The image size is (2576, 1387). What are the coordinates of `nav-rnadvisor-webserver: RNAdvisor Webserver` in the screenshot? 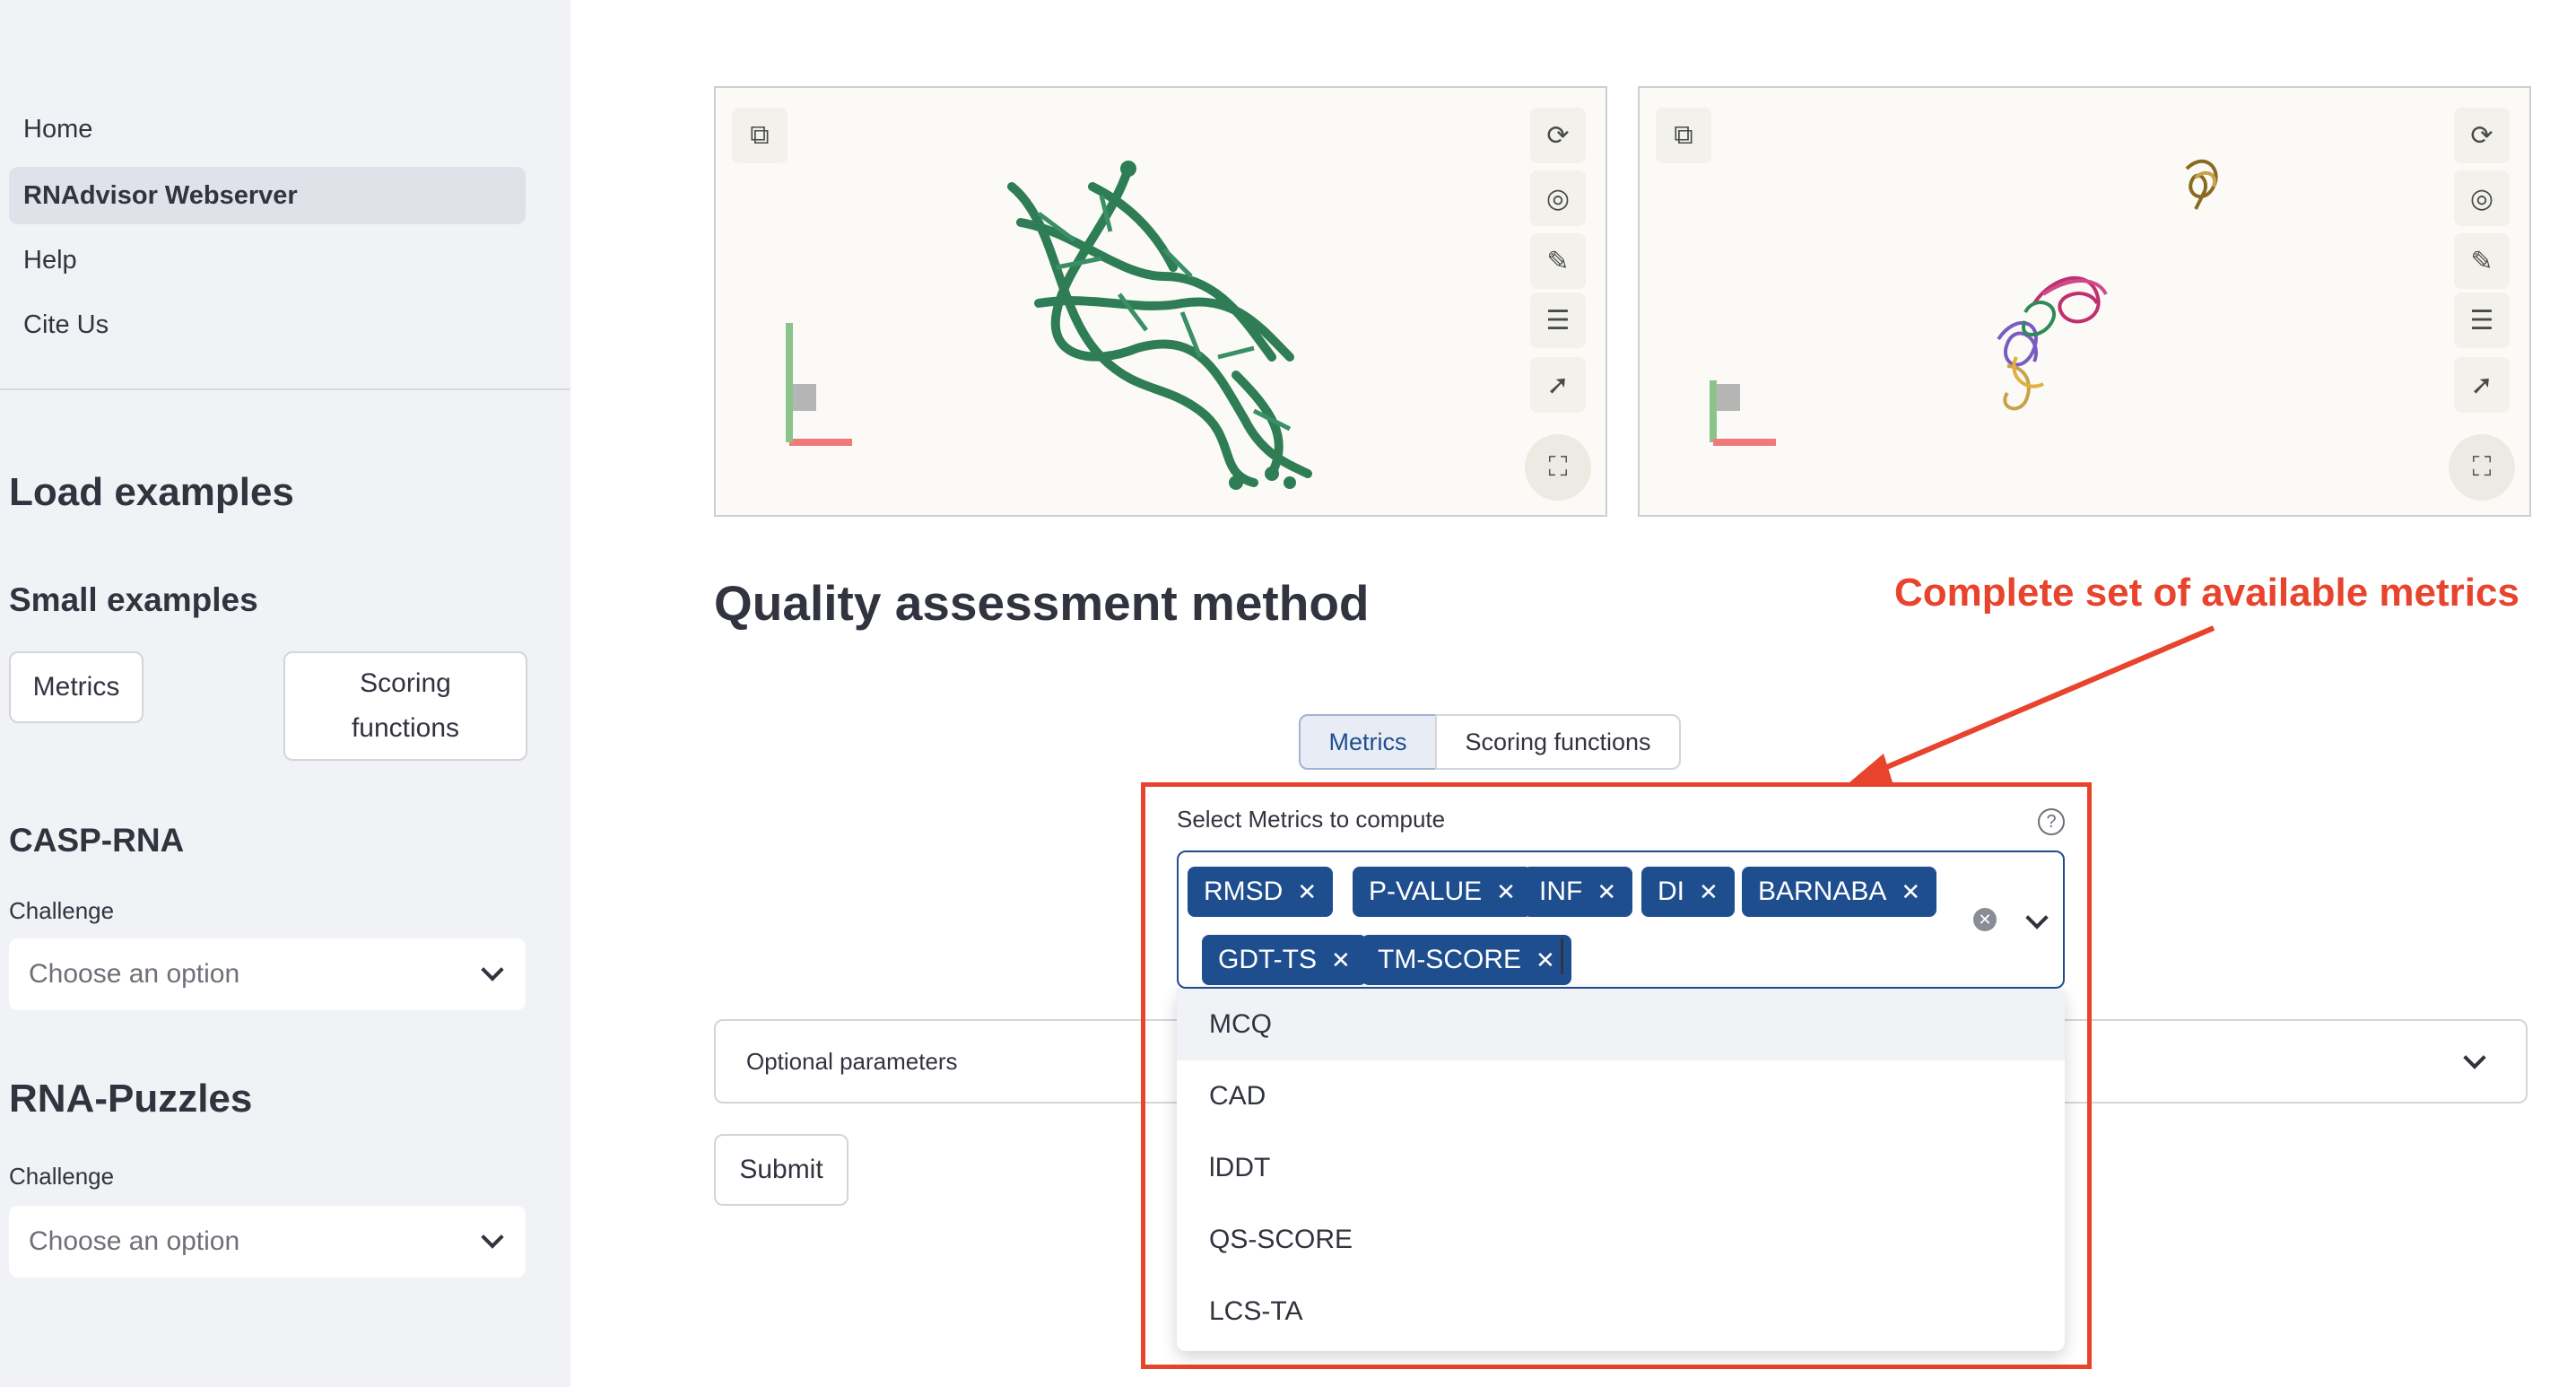 It's located at (267, 195).